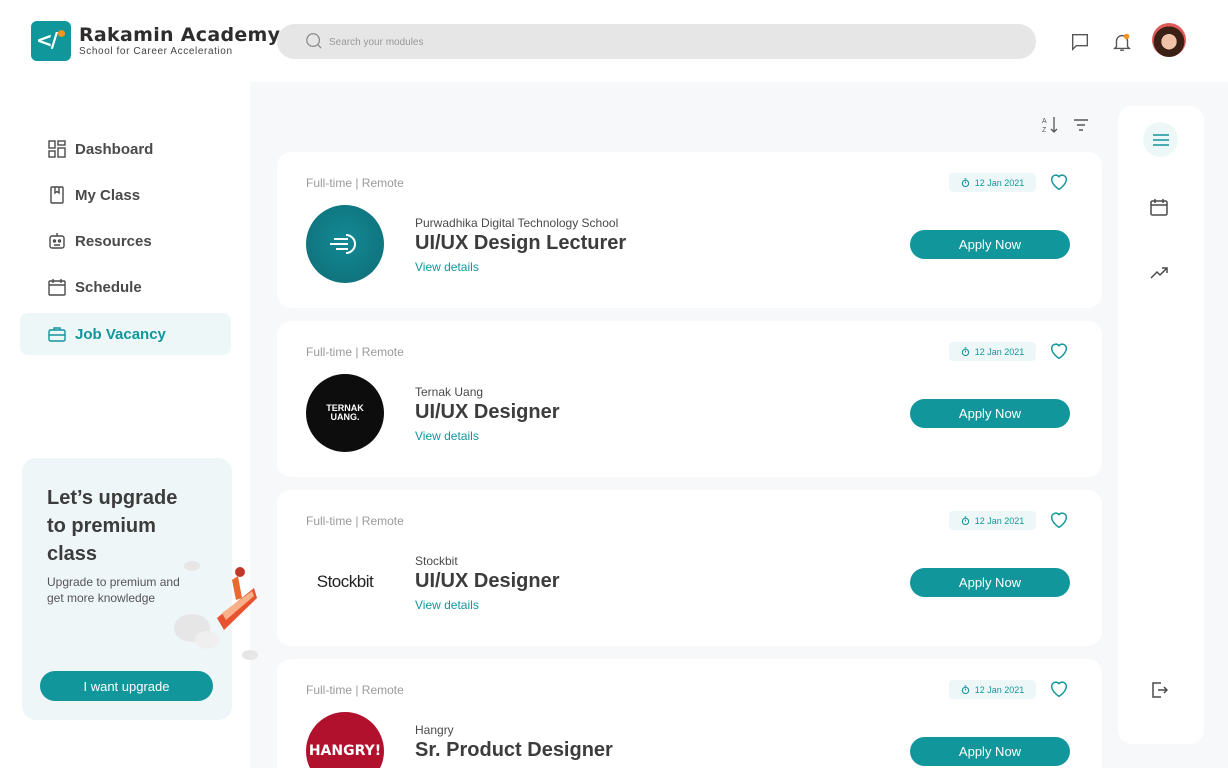  Describe the element at coordinates (57, 334) in the screenshot. I see `briefcase-icon` at that location.